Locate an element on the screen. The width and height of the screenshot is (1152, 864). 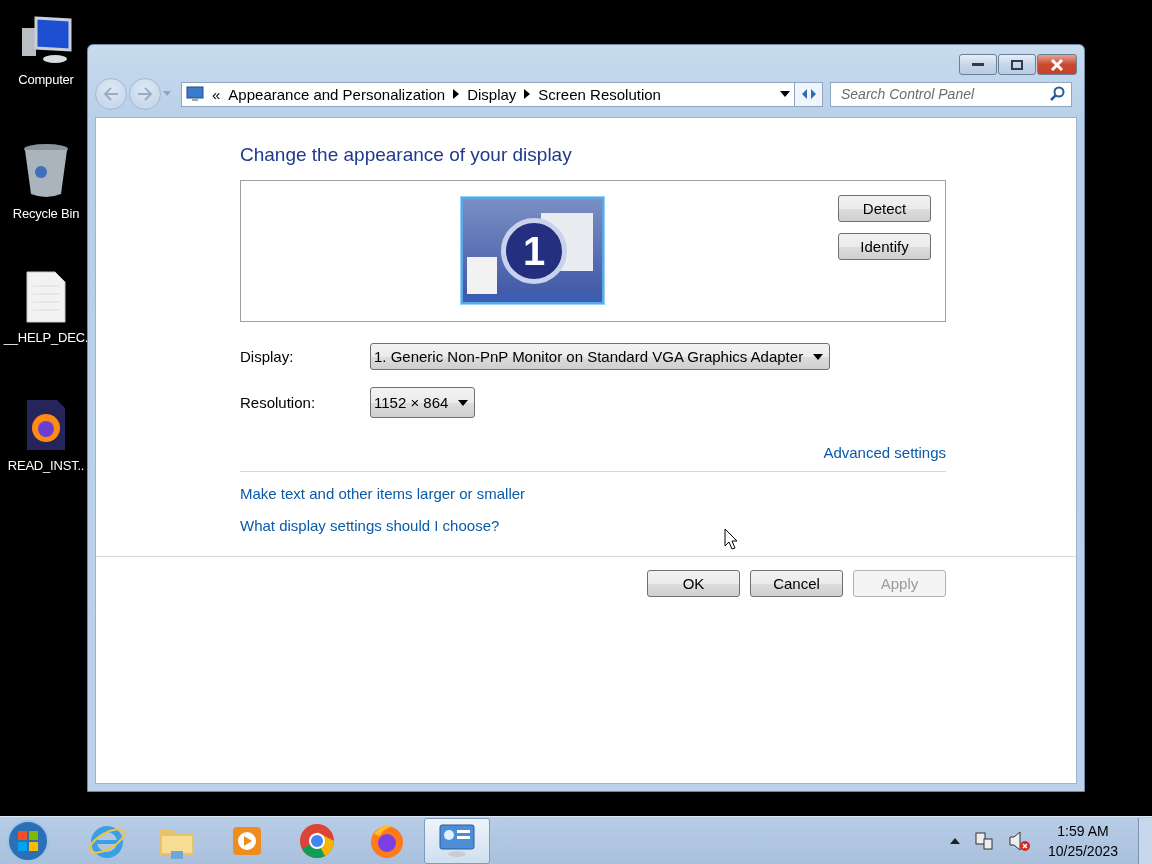
start-button is located at coordinates (28, 840).